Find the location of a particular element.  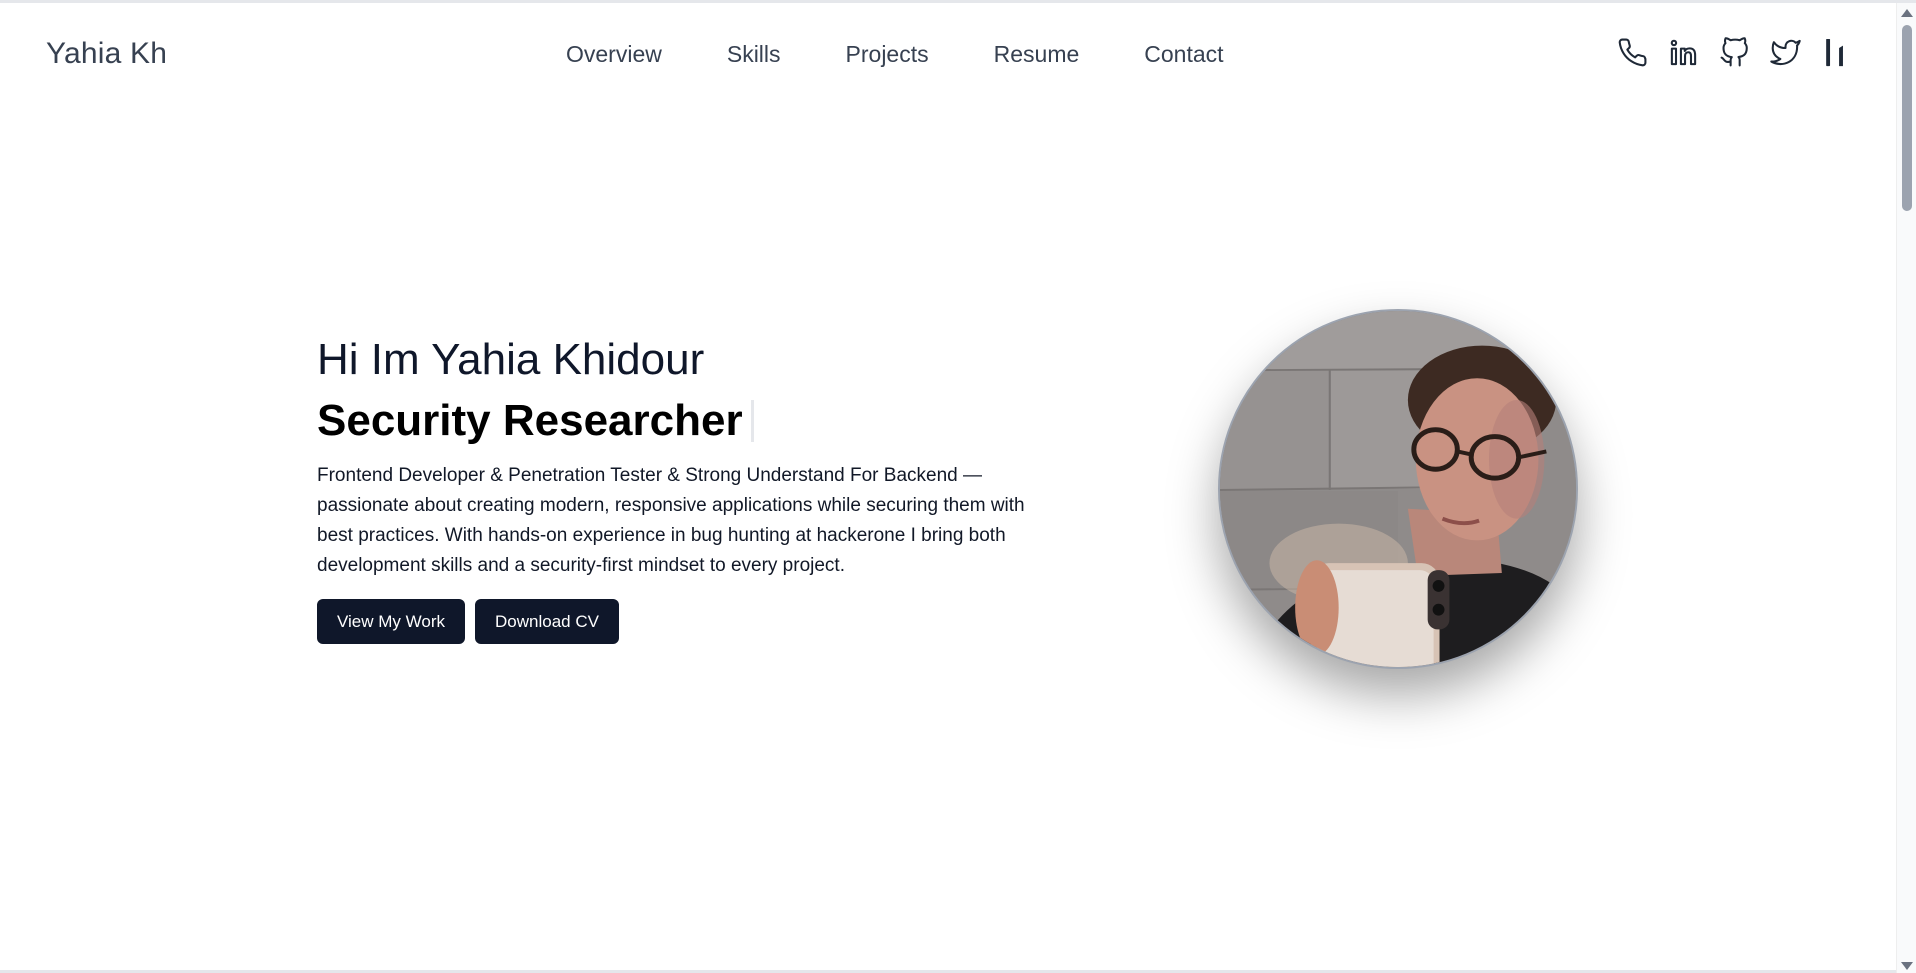

hackerone-icon is located at coordinates (1836, 52).